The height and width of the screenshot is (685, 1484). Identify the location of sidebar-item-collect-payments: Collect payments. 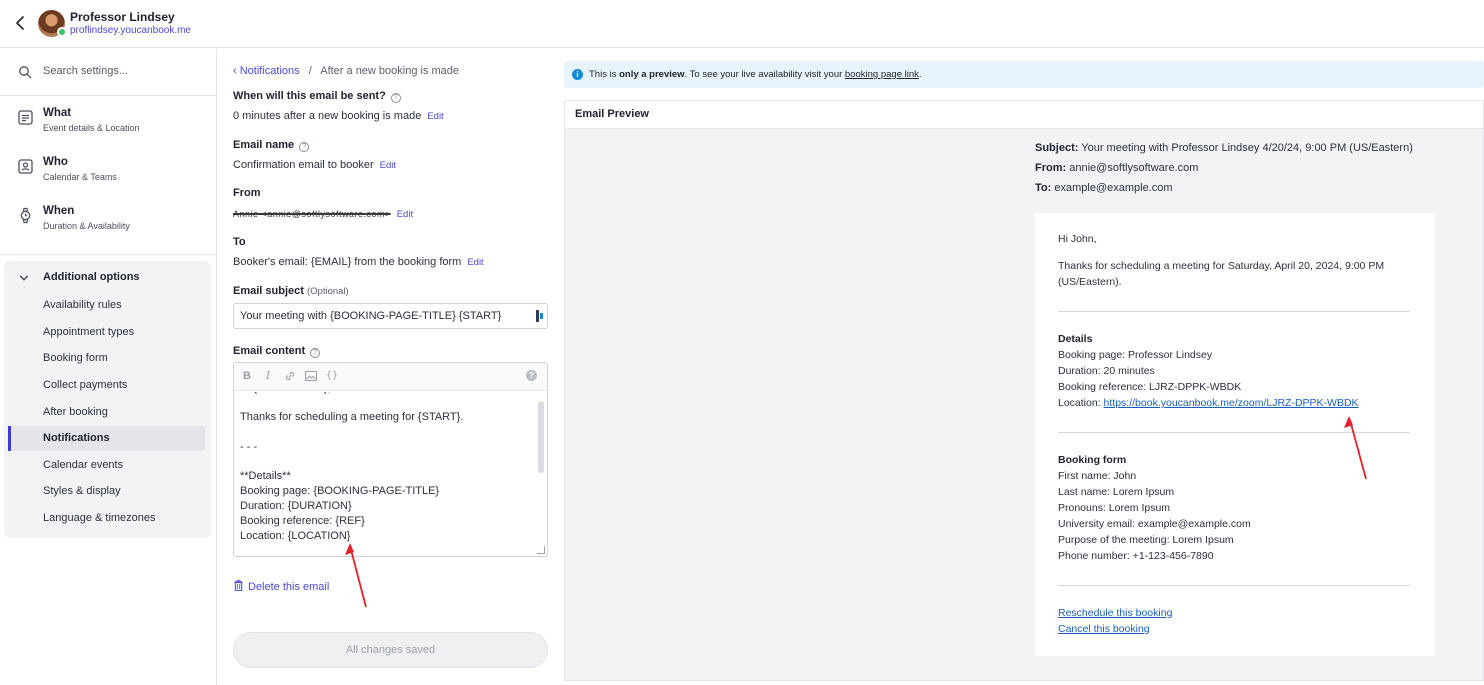
(85, 385).